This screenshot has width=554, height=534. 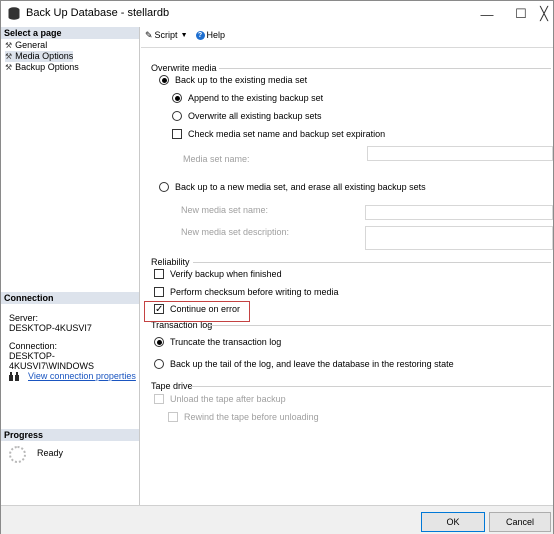 What do you see at coordinates (520, 522) in the screenshot?
I see `cancel-button: Cancel` at bounding box center [520, 522].